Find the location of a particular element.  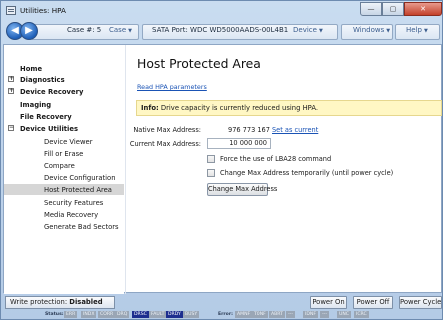

status-bit-drq-3: DRQ is located at coordinates (122, 314).